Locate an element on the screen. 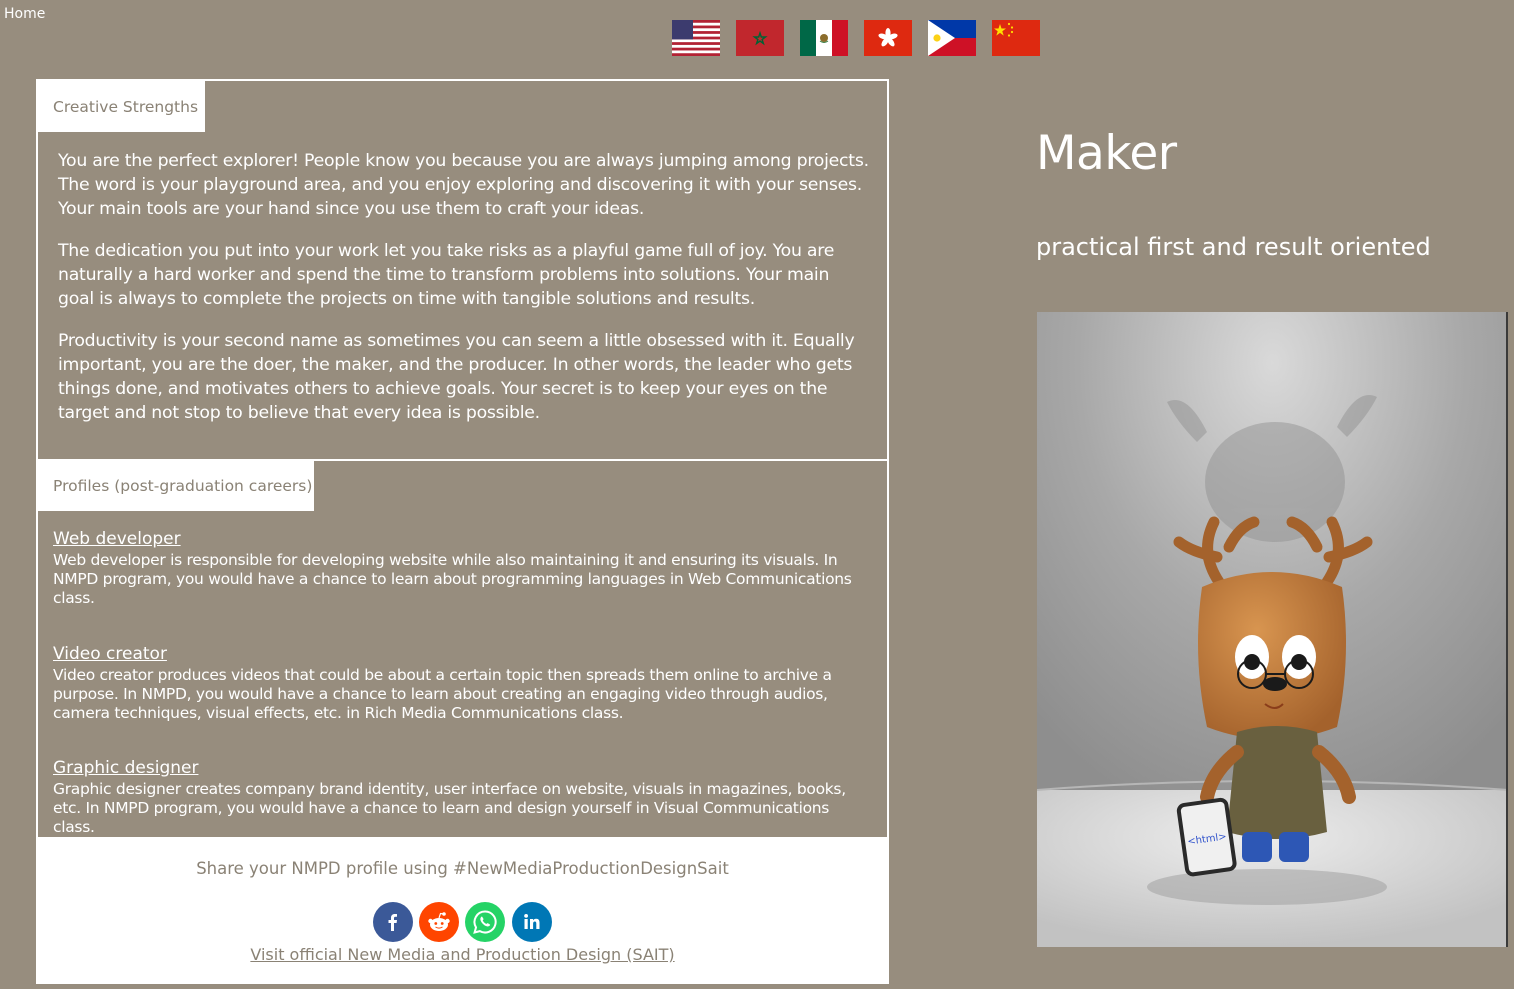 Image resolution: width=1514 pixels, height=989 pixels. tab-creative-strengths: Creative Strengths is located at coordinates (121, 106).